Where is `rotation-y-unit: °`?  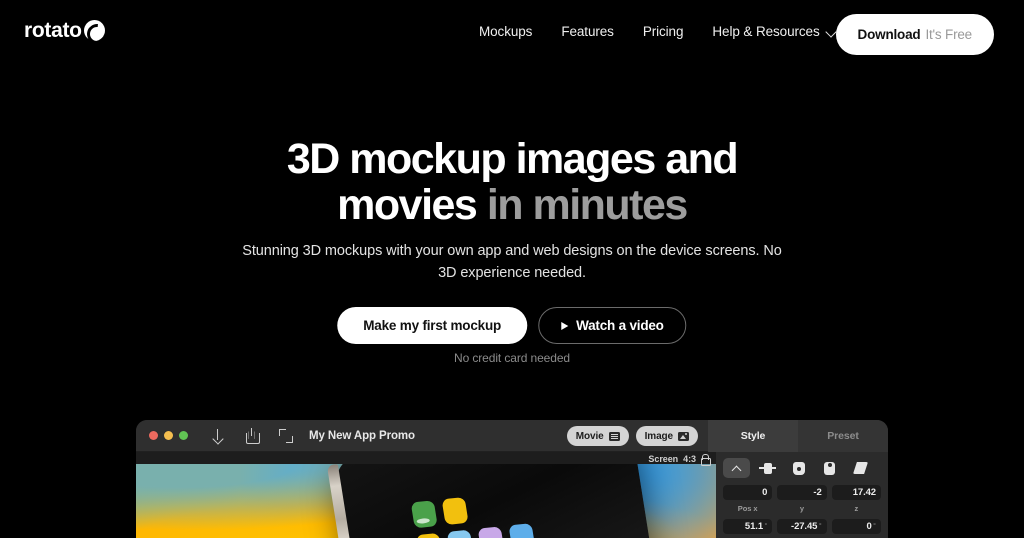 rotation-y-unit: ° is located at coordinates (820, 526).